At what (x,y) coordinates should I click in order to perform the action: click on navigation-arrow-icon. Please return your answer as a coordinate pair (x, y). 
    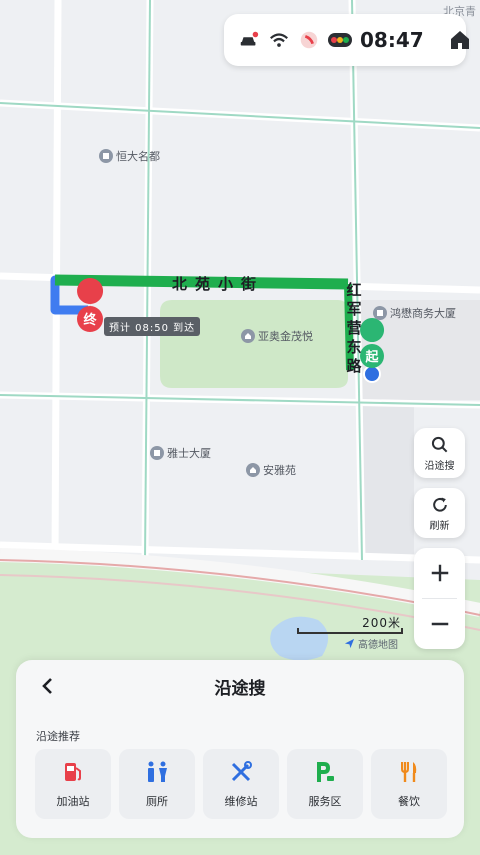
    Looking at the image, I should click on (349, 643).